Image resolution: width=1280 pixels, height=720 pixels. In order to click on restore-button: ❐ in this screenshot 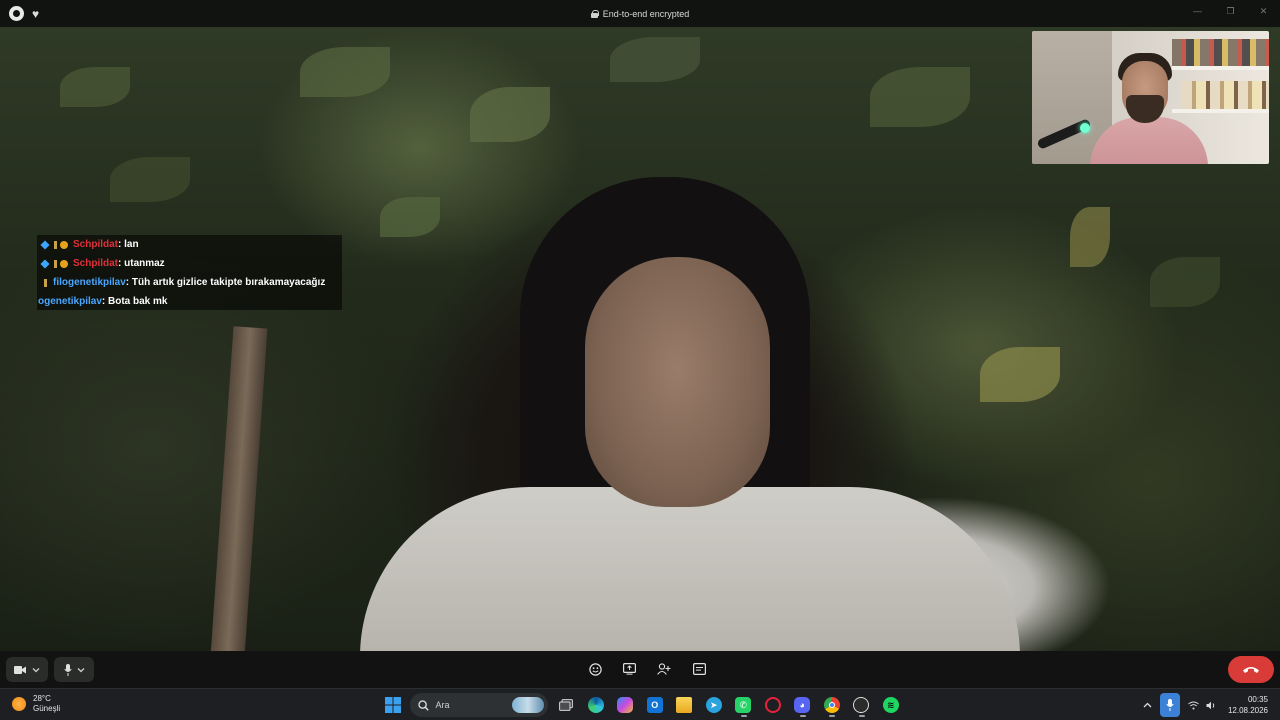, I will do `click(1230, 11)`.